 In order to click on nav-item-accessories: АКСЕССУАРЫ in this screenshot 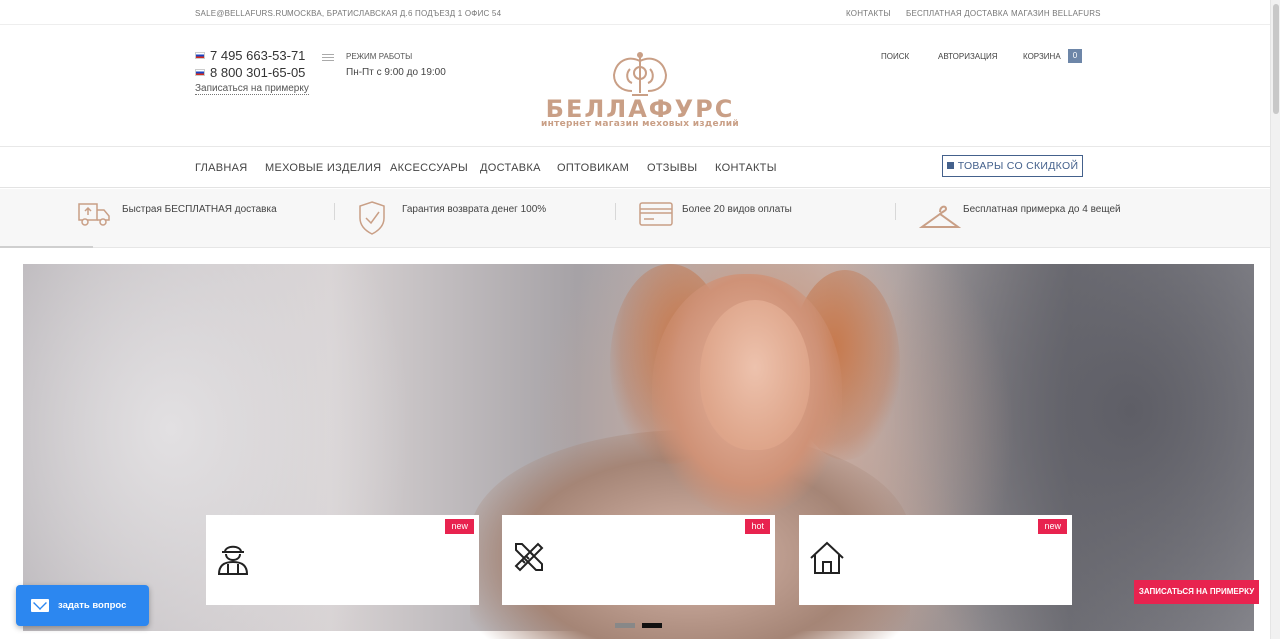, I will do `click(429, 168)`.